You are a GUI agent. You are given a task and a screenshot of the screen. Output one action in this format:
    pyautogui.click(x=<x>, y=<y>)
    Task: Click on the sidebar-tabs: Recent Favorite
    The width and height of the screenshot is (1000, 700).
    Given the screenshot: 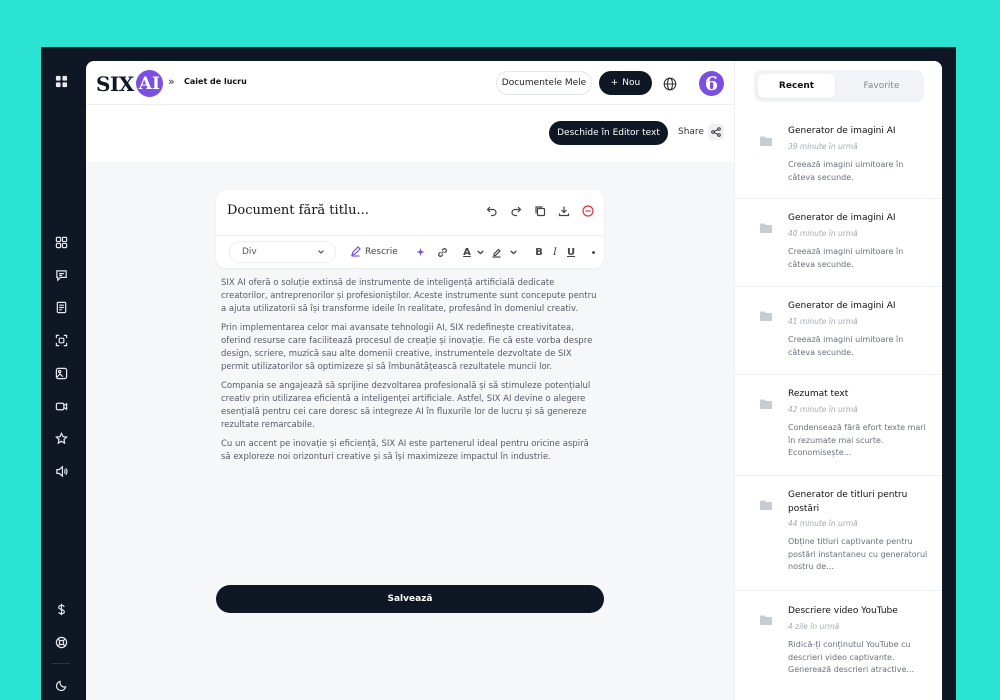 What is the action you would take?
    pyautogui.click(x=839, y=86)
    